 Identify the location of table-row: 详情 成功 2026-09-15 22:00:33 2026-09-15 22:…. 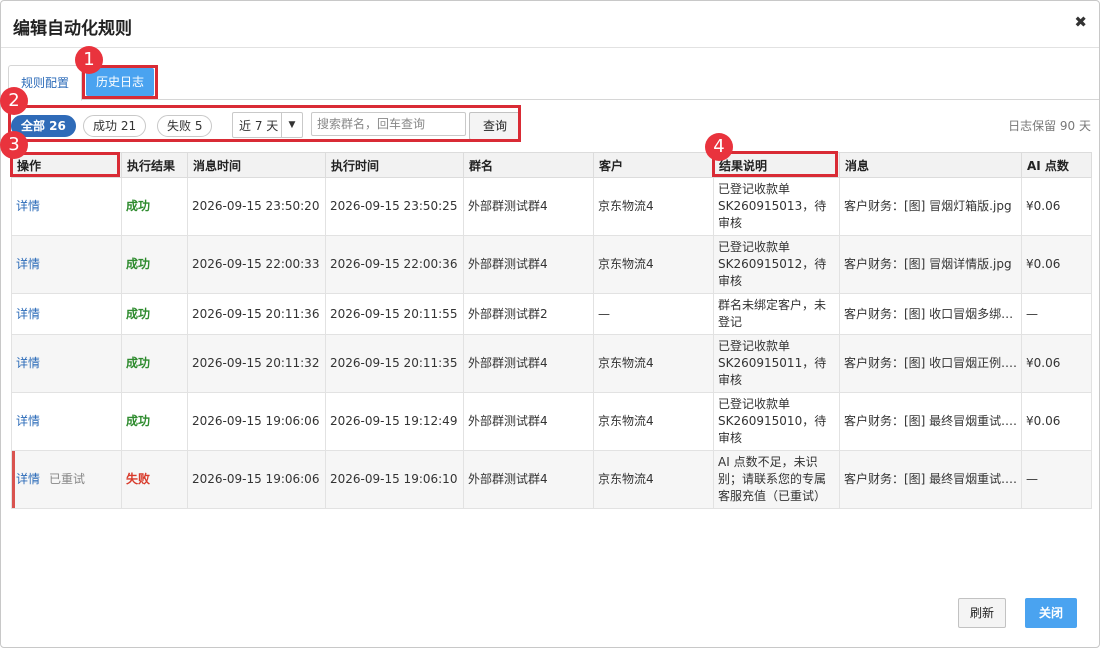
(551, 264).